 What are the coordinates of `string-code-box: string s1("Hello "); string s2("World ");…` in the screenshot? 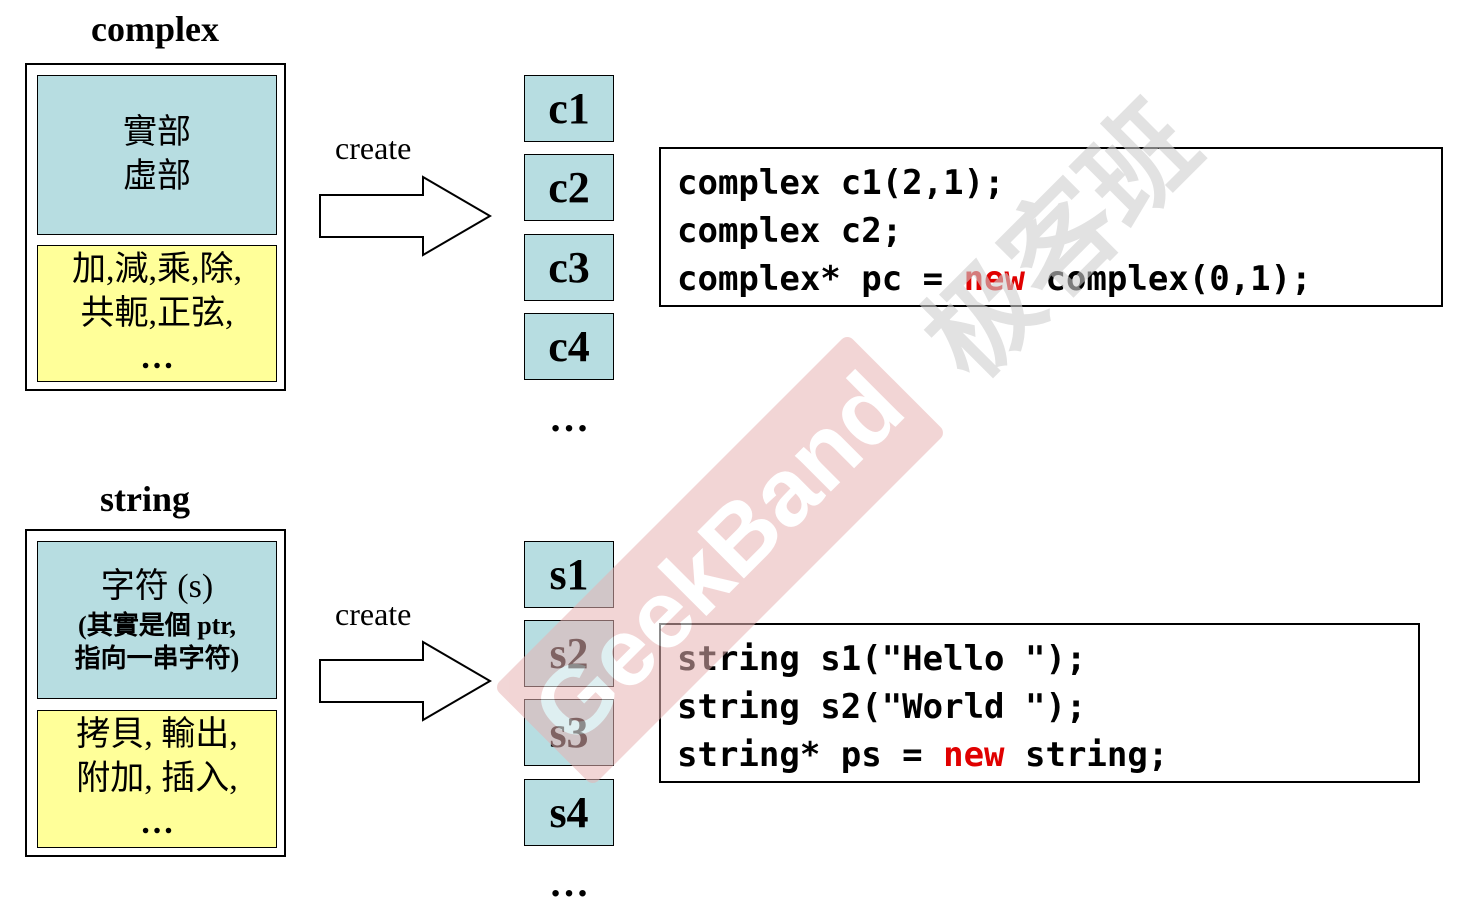 It's located at (1039, 703).